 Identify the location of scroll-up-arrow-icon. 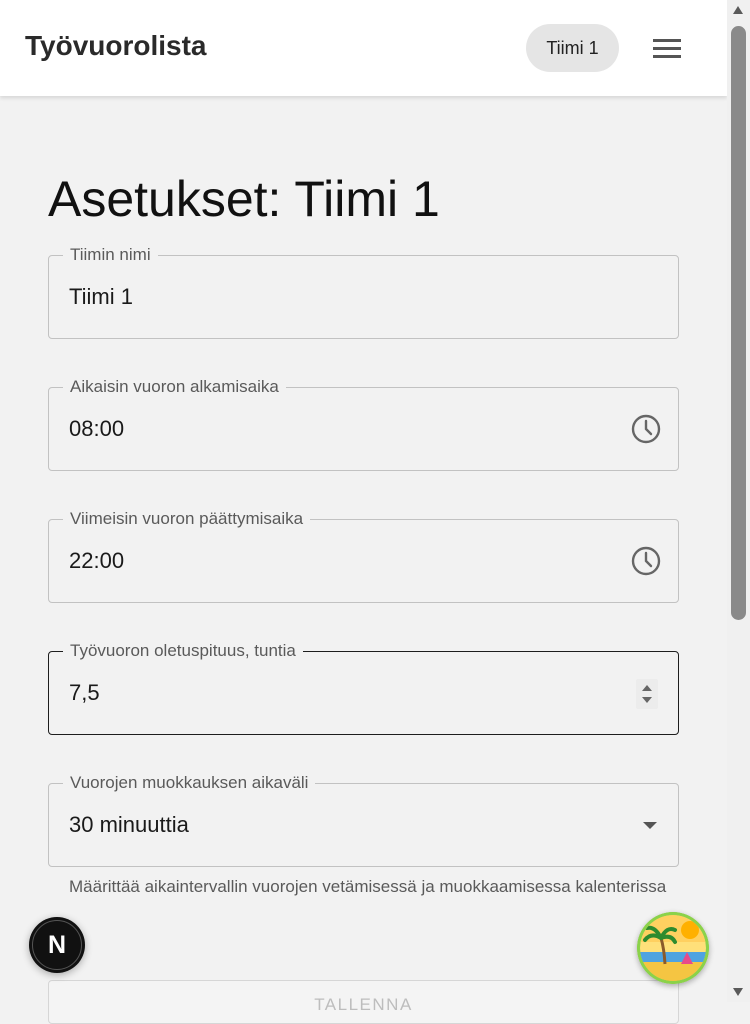
(738, 10).